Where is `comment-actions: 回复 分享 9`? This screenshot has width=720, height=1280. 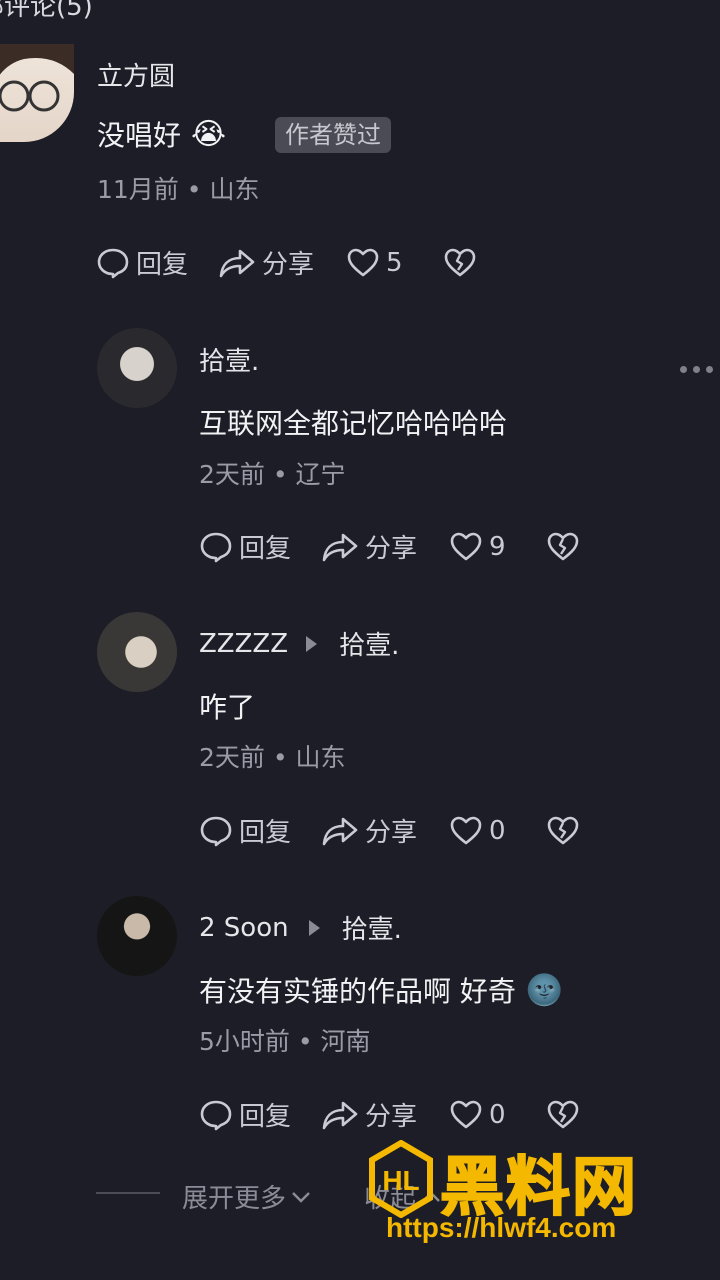
comment-actions: 回复 分享 9 is located at coordinates (389, 546).